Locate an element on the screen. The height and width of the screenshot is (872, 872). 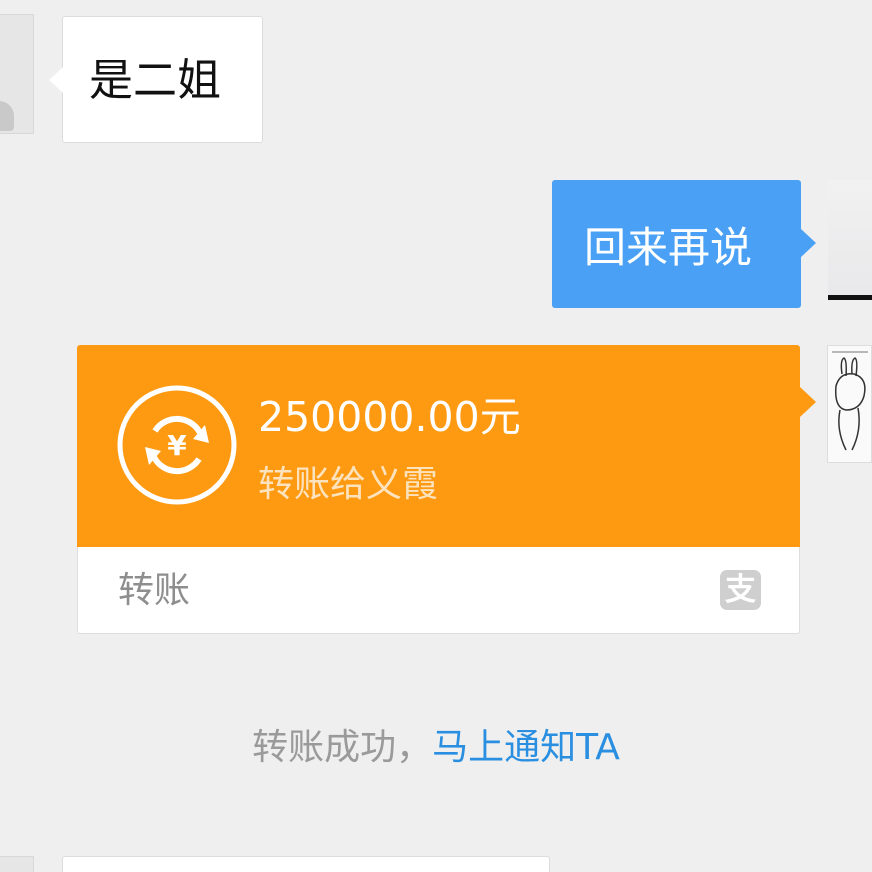
incoming-message-bubble is located at coordinates (306, 864).